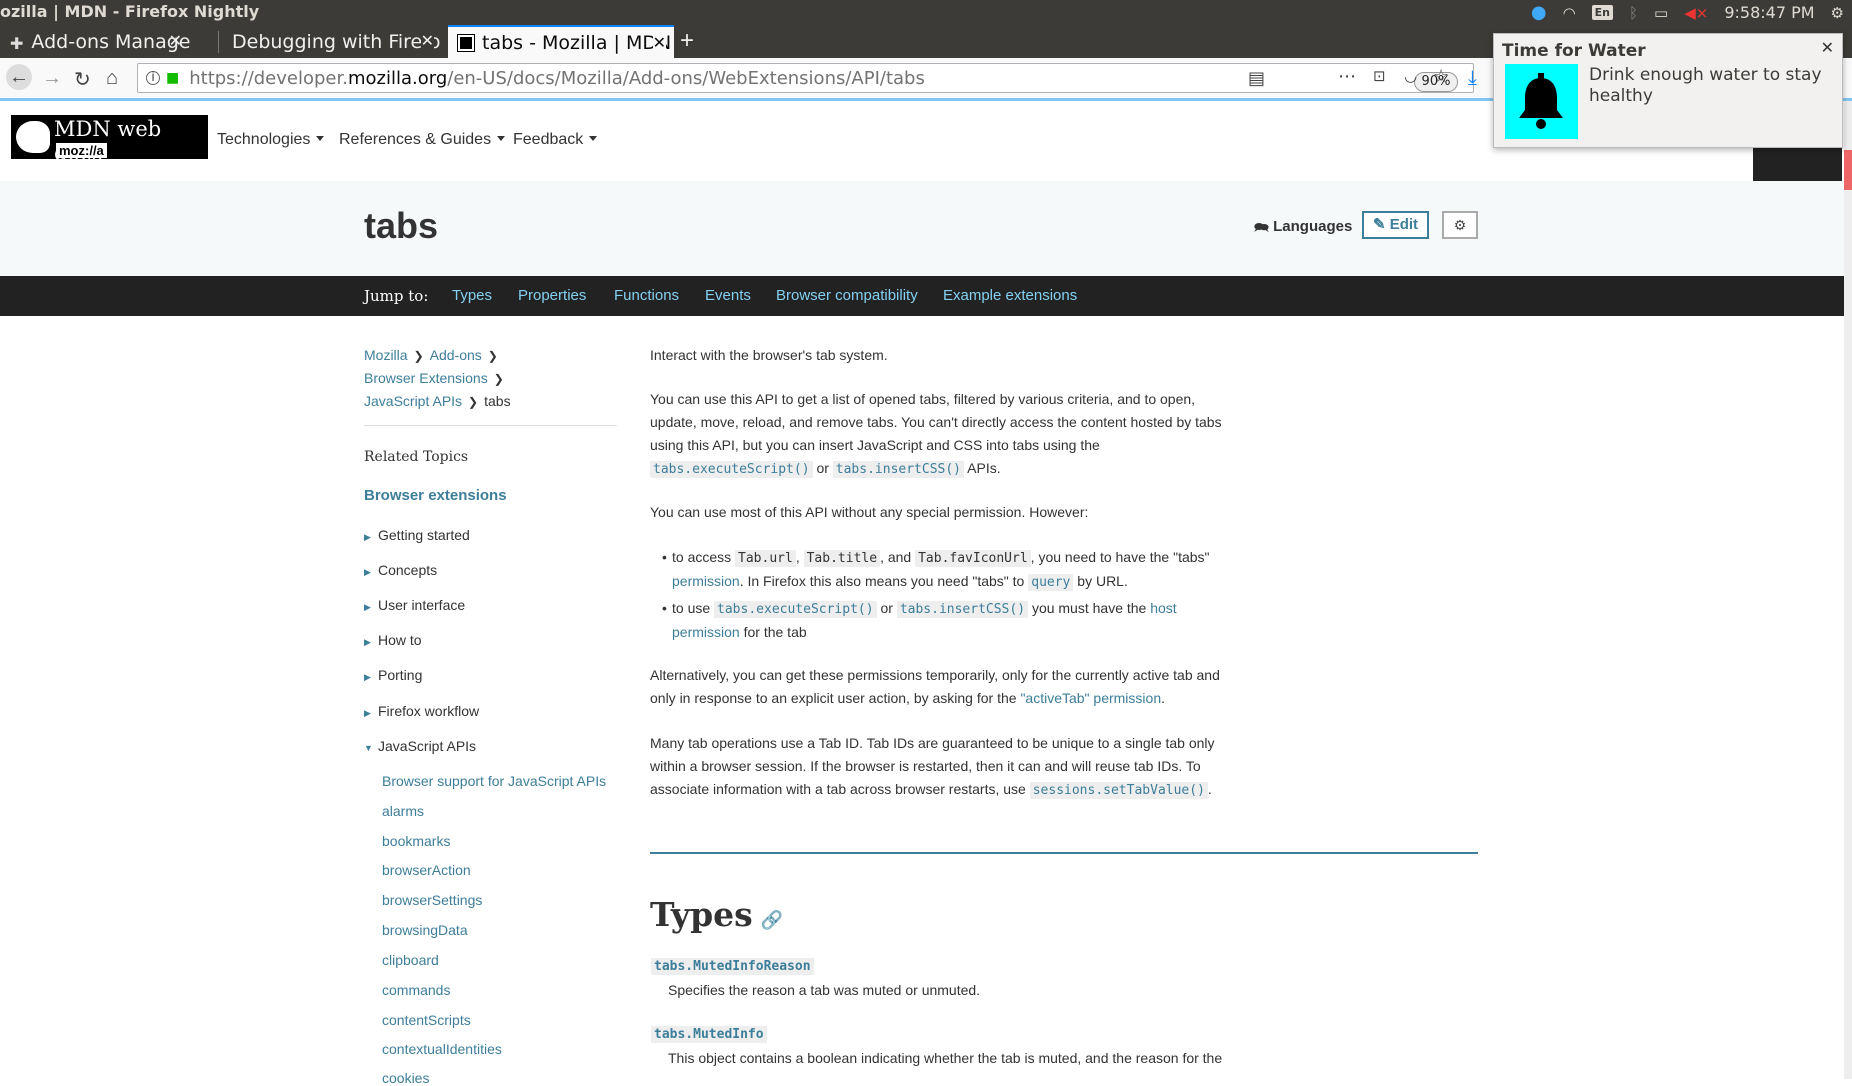 The image size is (1852, 1086). Describe the element at coordinates (1602, 12) in the screenshot. I see `keyboard-layout: En` at that location.